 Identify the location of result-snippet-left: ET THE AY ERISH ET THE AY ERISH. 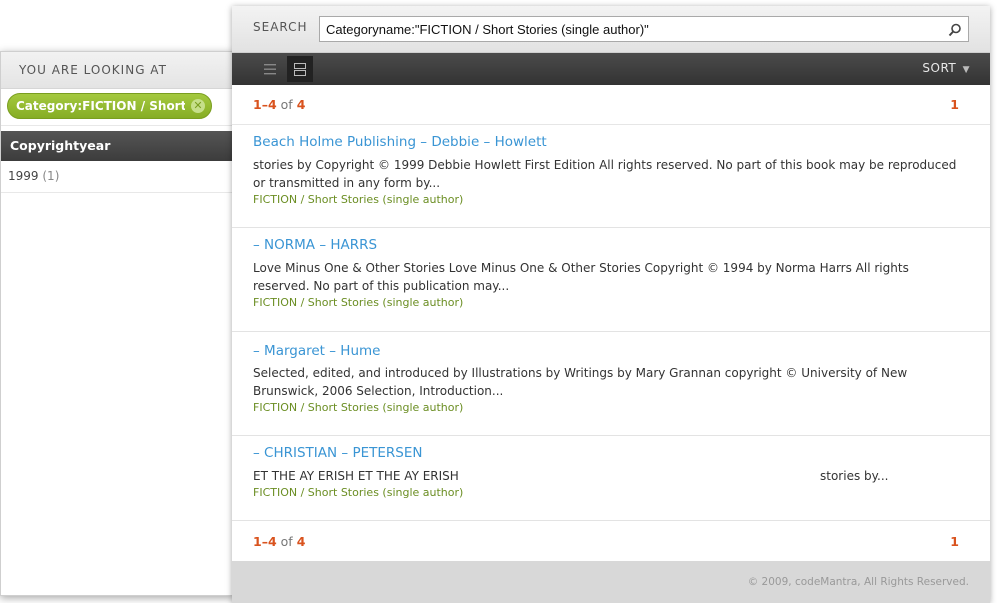
(356, 476).